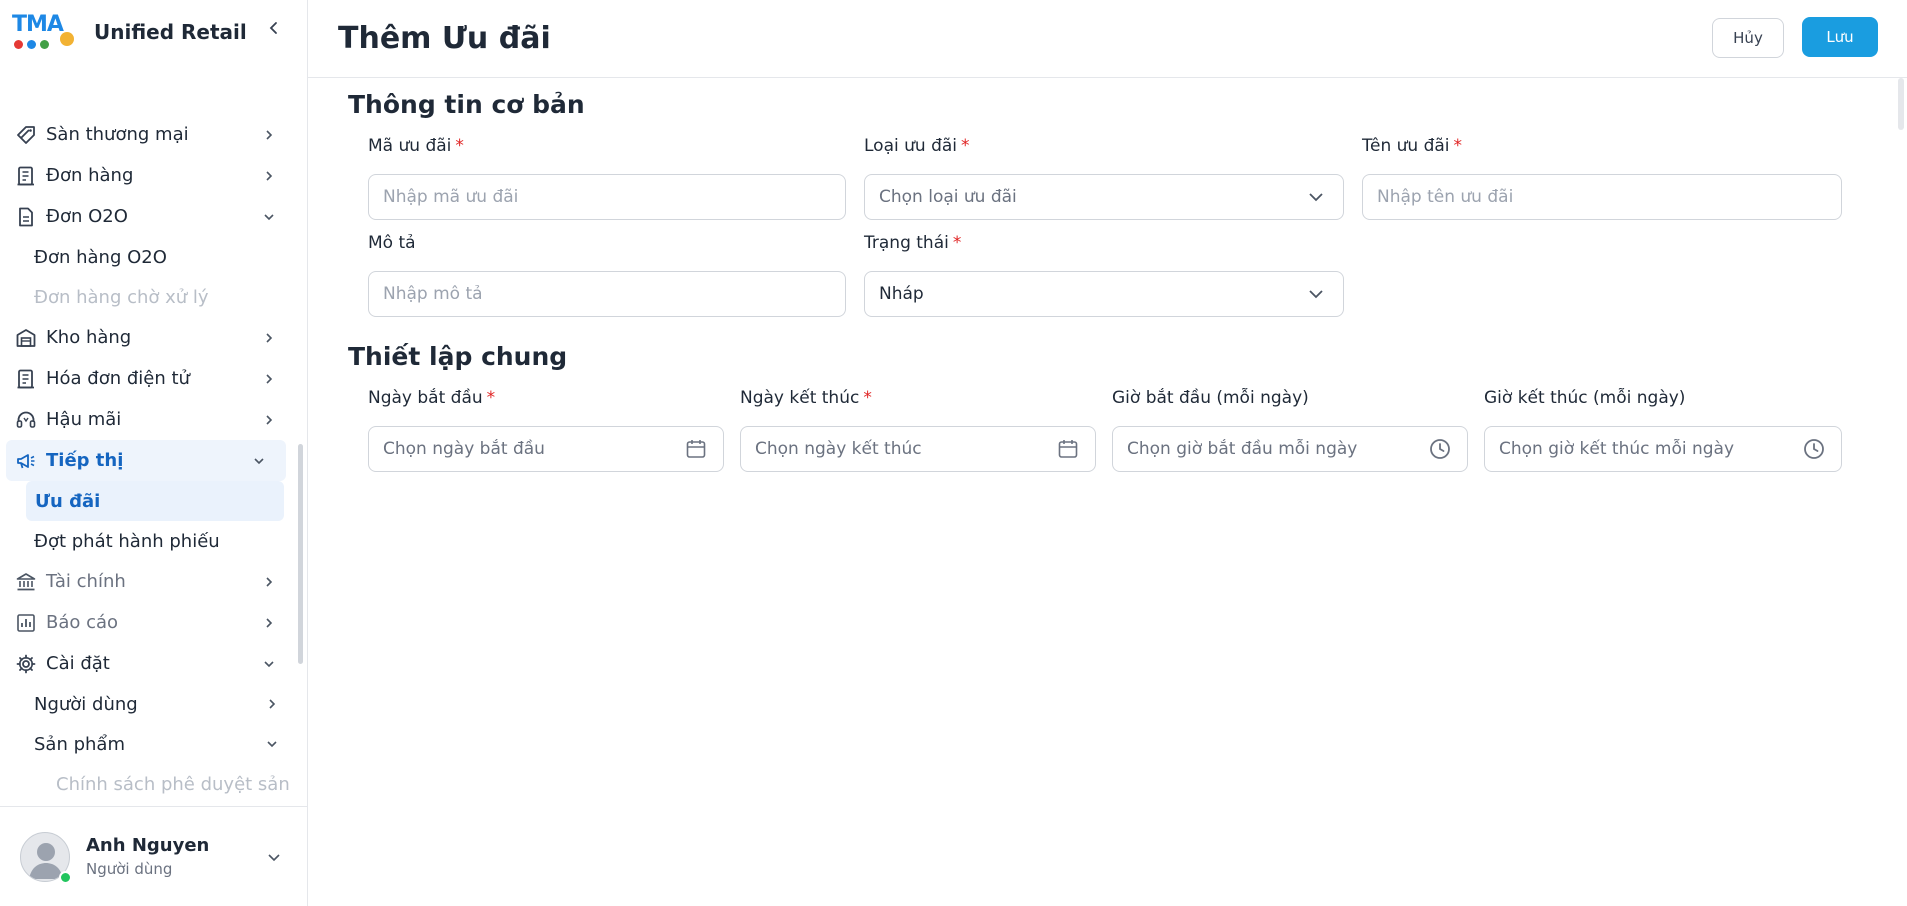  What do you see at coordinates (26, 420) in the screenshot?
I see `headset-icon` at bounding box center [26, 420].